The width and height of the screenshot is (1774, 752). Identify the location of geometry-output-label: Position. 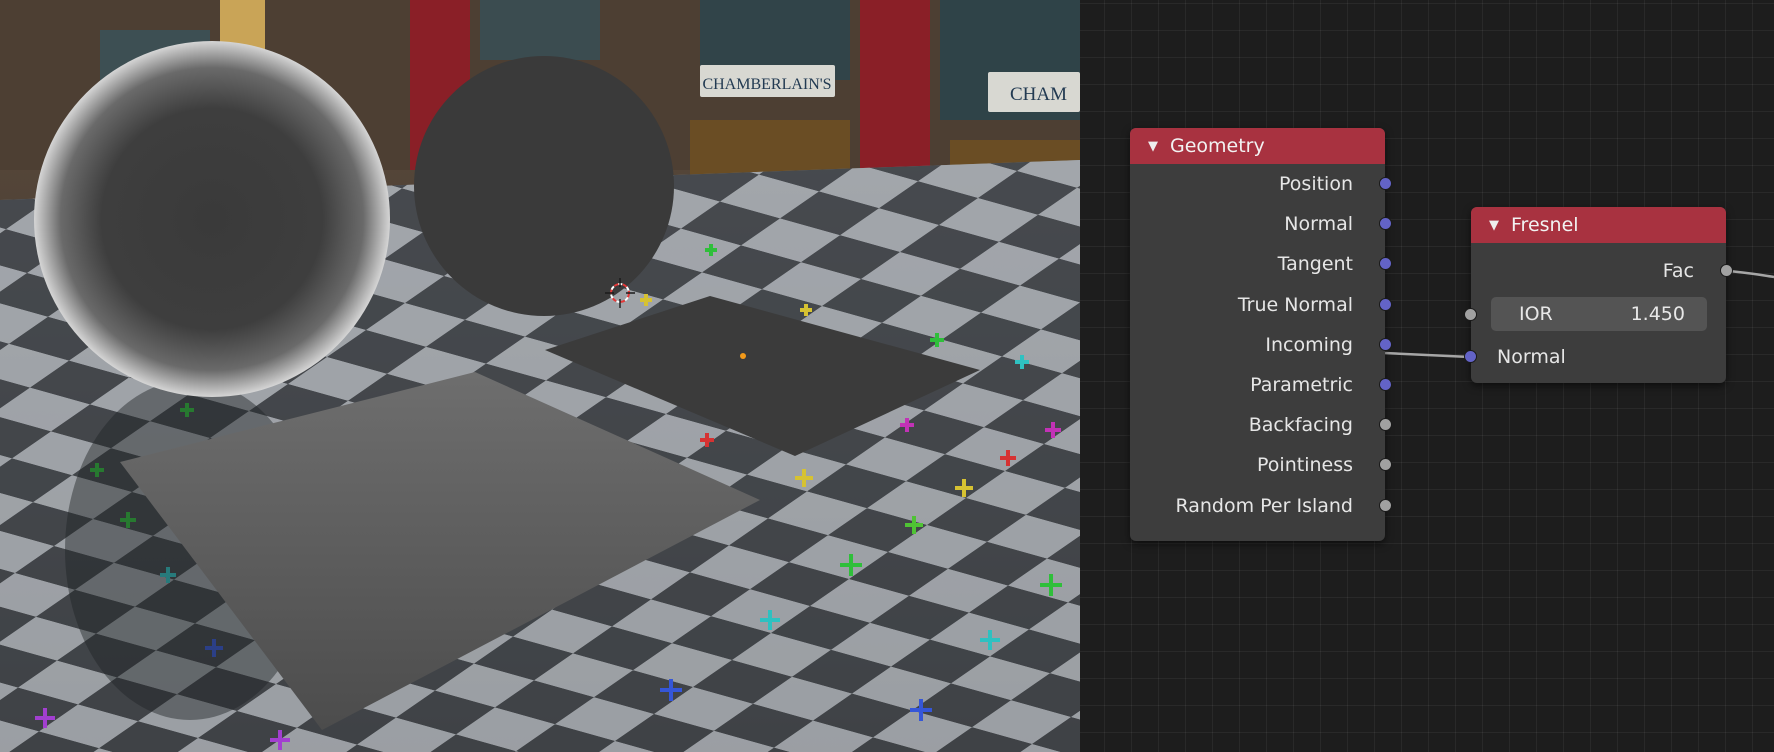
(1316, 184).